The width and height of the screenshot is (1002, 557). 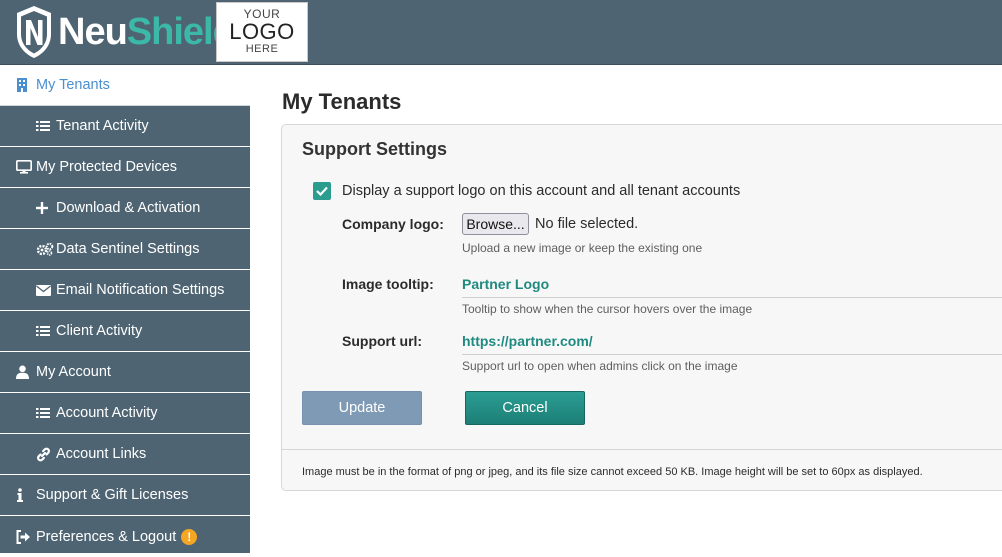 I want to click on logo-line-2: LOGO, so click(x=262, y=31).